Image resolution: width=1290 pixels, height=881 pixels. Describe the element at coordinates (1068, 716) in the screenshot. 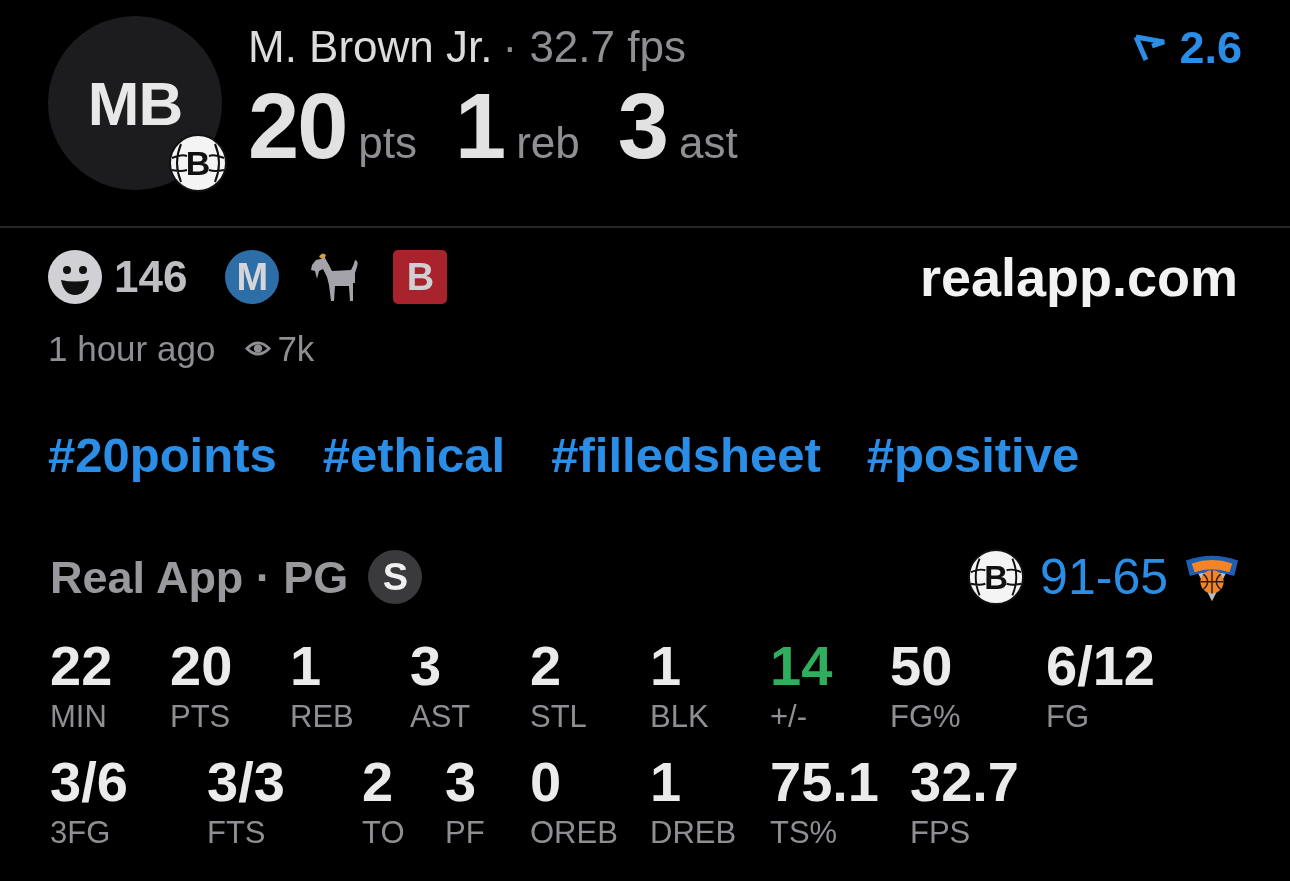

I see `stat-label: FG` at that location.